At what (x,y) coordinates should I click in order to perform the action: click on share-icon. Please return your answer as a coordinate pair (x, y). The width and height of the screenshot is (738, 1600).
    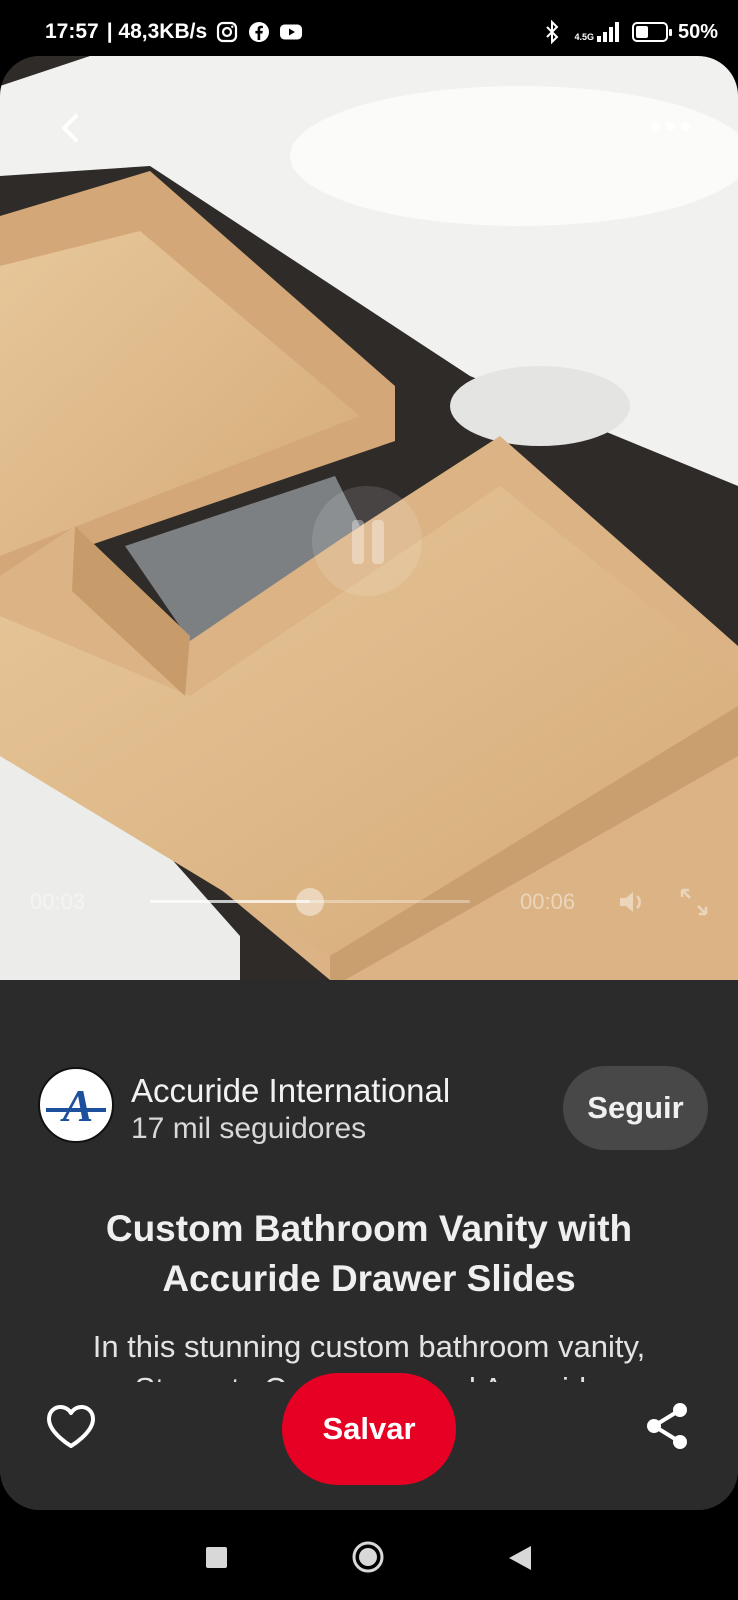
    Looking at the image, I should click on (667, 1426).